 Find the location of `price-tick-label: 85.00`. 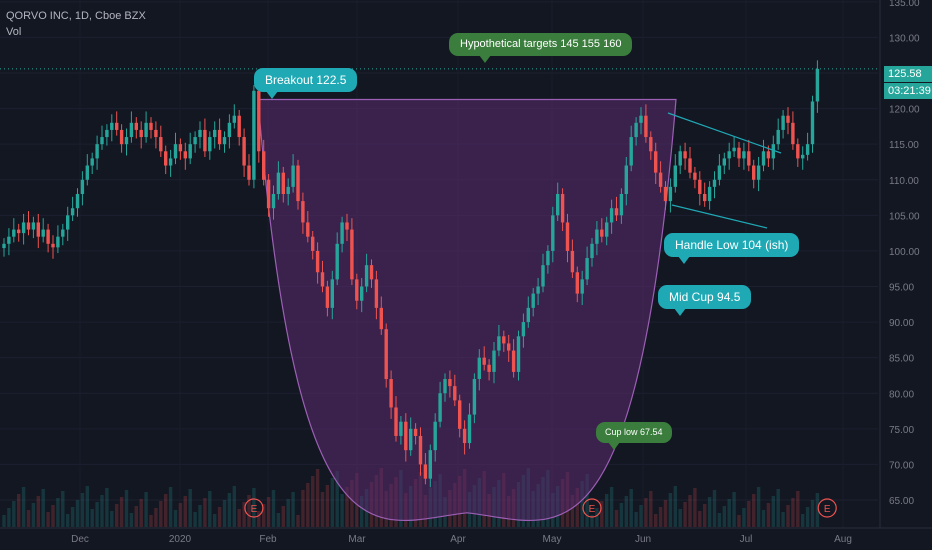

price-tick-label: 85.00 is located at coordinates (901, 359).